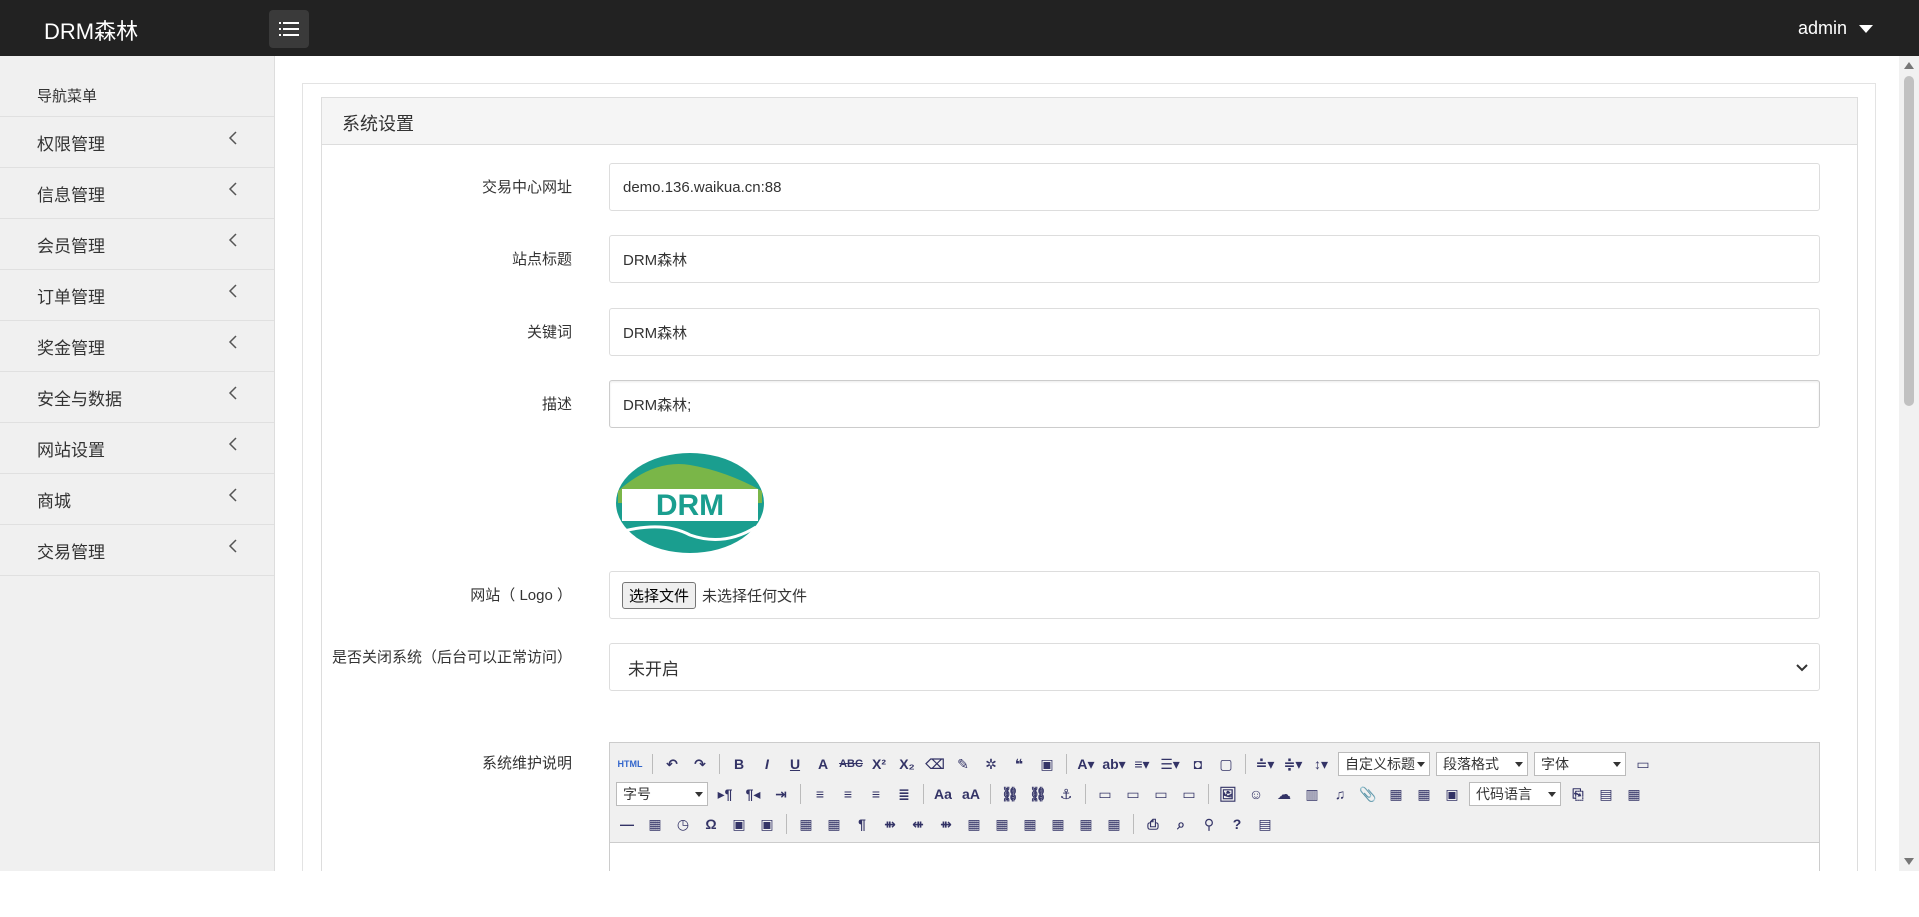 Image resolution: width=1919 pixels, height=917 pixels. What do you see at coordinates (1396, 794) in the screenshot?
I see `map-icon: ▦` at bounding box center [1396, 794].